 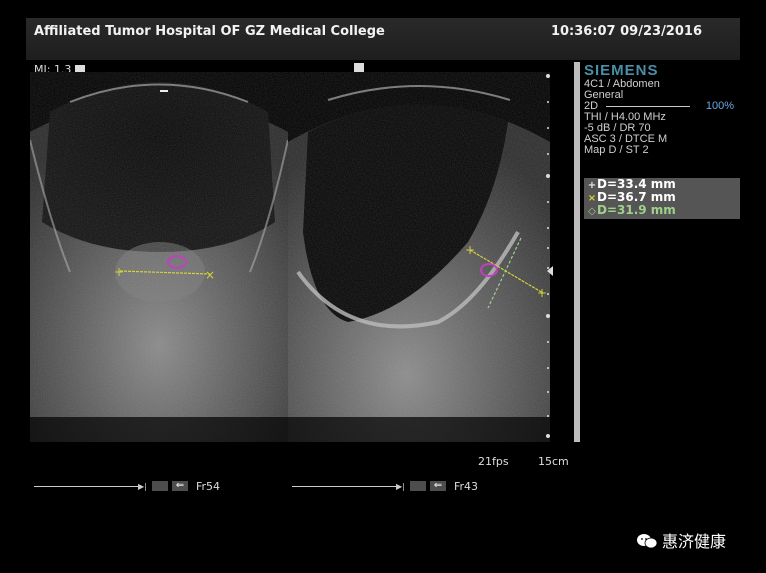 I want to click on measurement-value: D=31.9 mm, so click(x=636, y=210).